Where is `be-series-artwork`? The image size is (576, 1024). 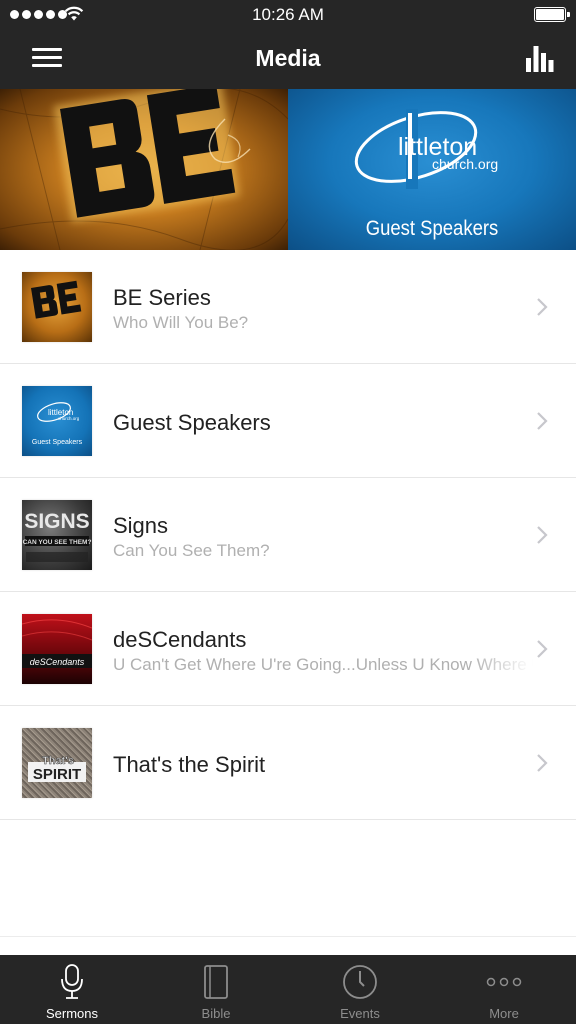 be-series-artwork is located at coordinates (144, 169).